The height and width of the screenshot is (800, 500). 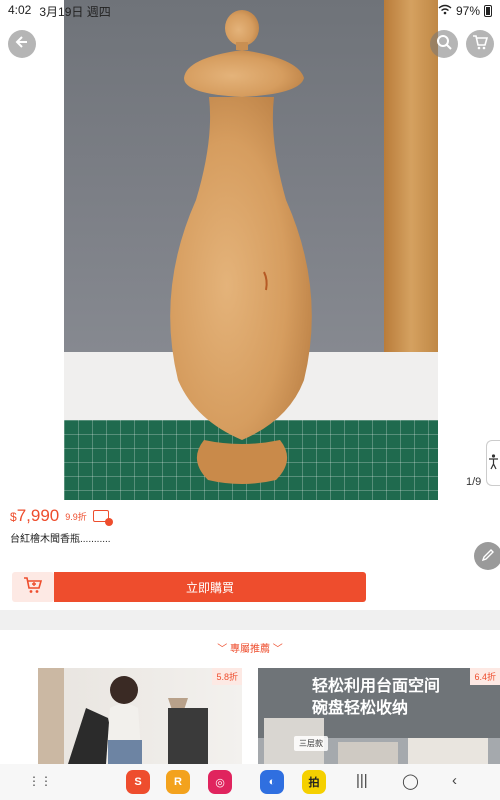 I want to click on discount-badge: 5.8折, so click(x=227, y=676).